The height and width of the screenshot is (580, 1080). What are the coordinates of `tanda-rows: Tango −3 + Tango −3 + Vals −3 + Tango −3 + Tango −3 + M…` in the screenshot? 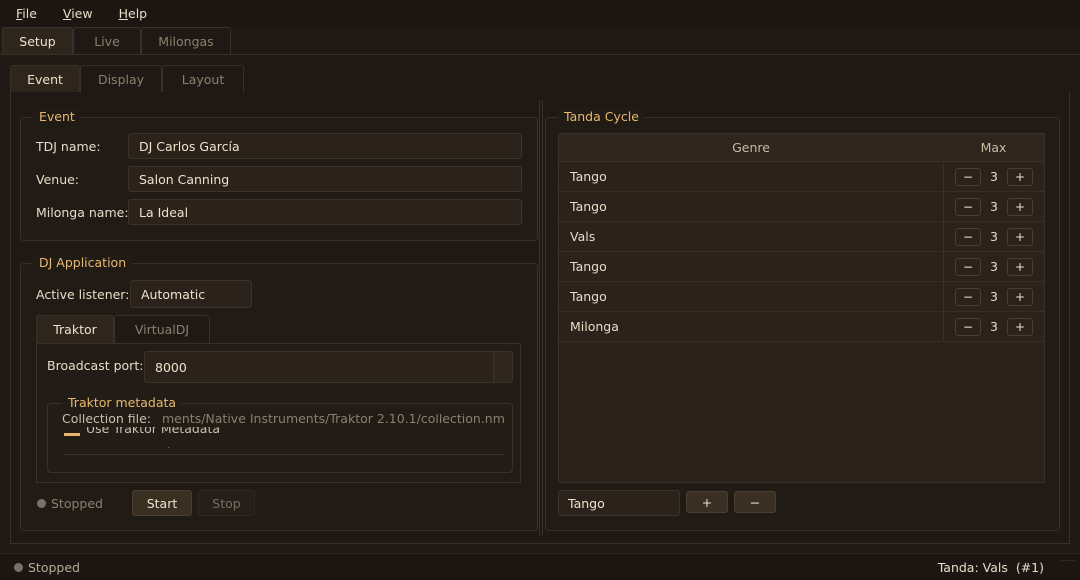 It's located at (801, 252).